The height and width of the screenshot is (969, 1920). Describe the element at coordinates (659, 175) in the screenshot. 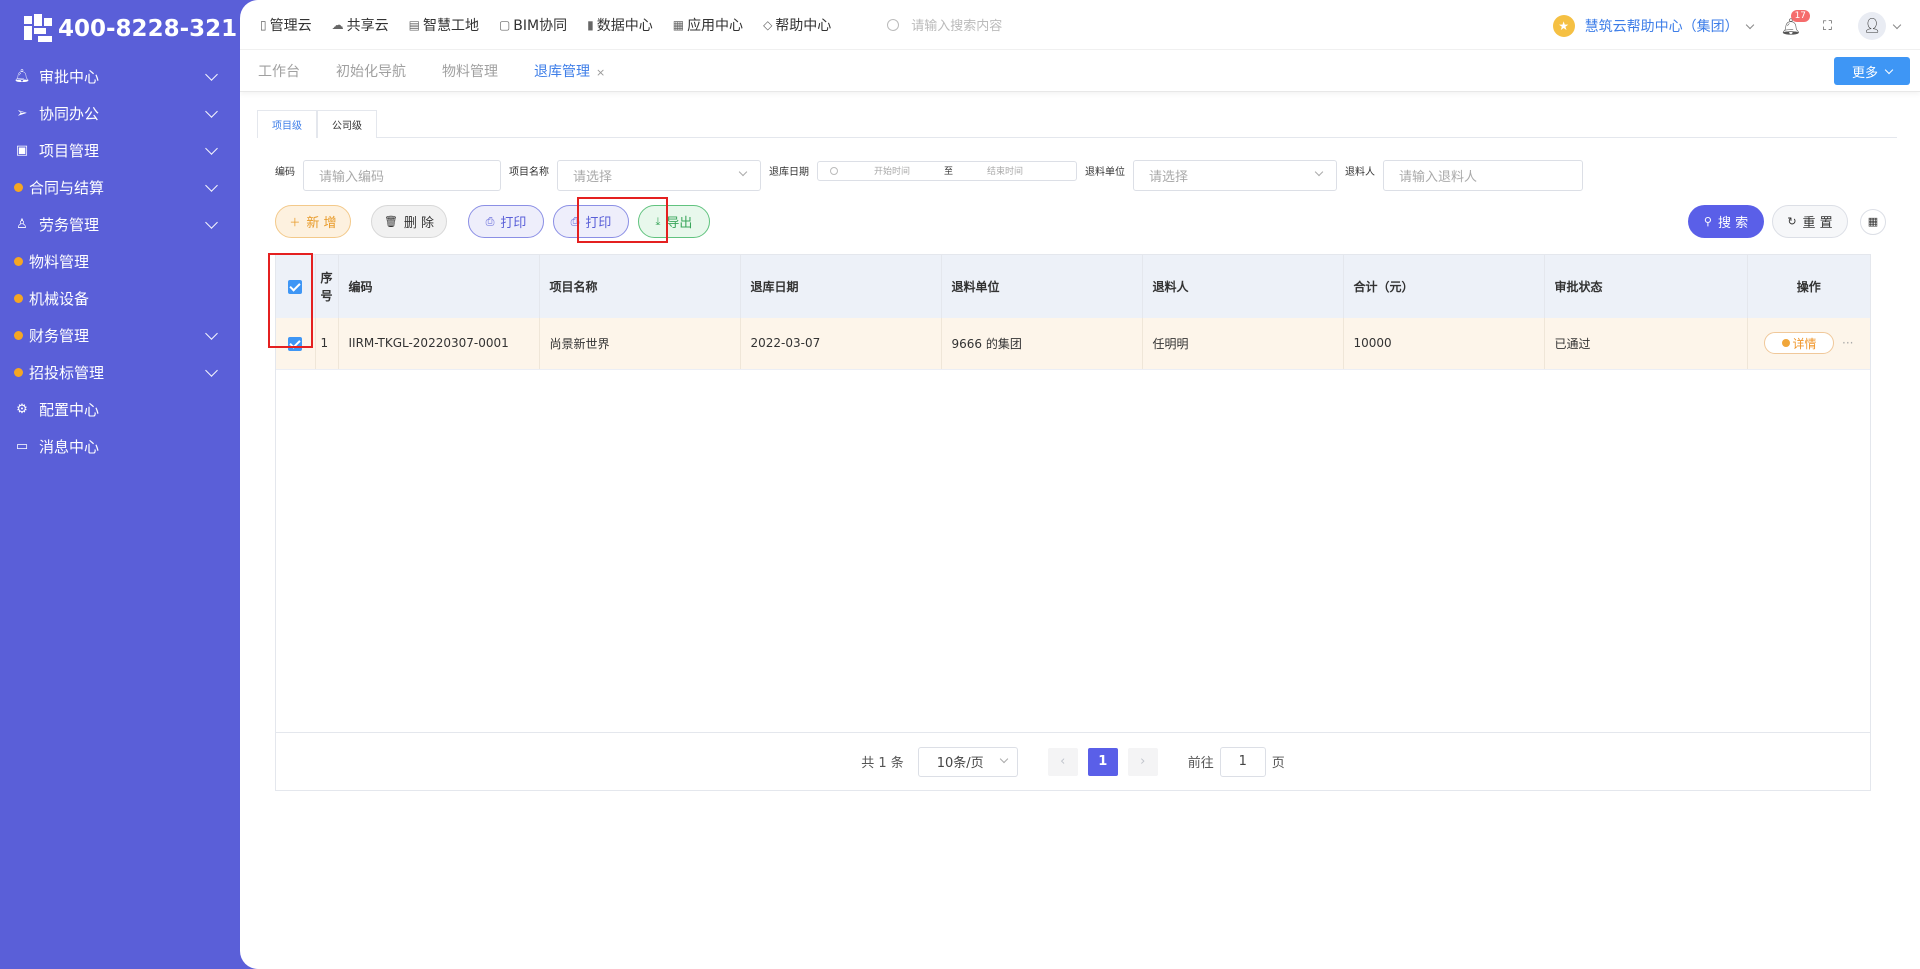

I see `project-select: 请选择` at that location.